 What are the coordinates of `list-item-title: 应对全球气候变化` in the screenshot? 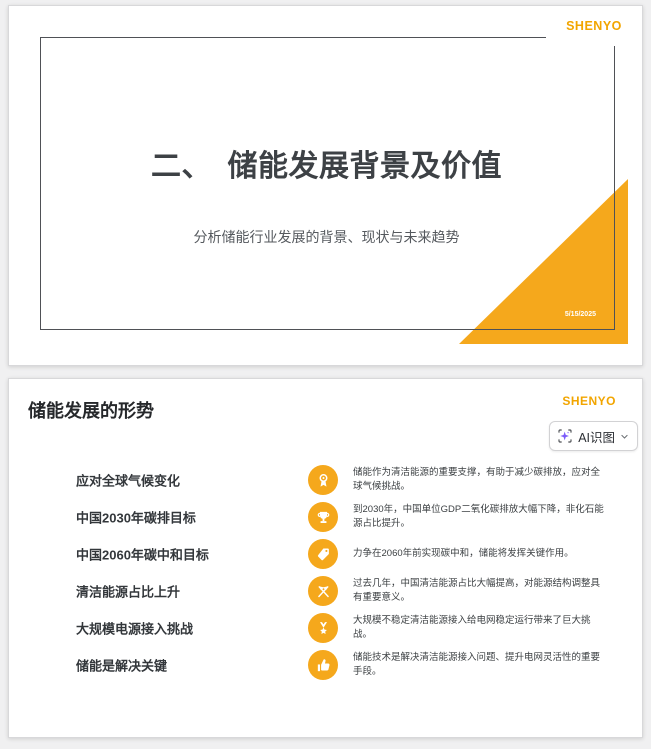 It's located at (128, 481).